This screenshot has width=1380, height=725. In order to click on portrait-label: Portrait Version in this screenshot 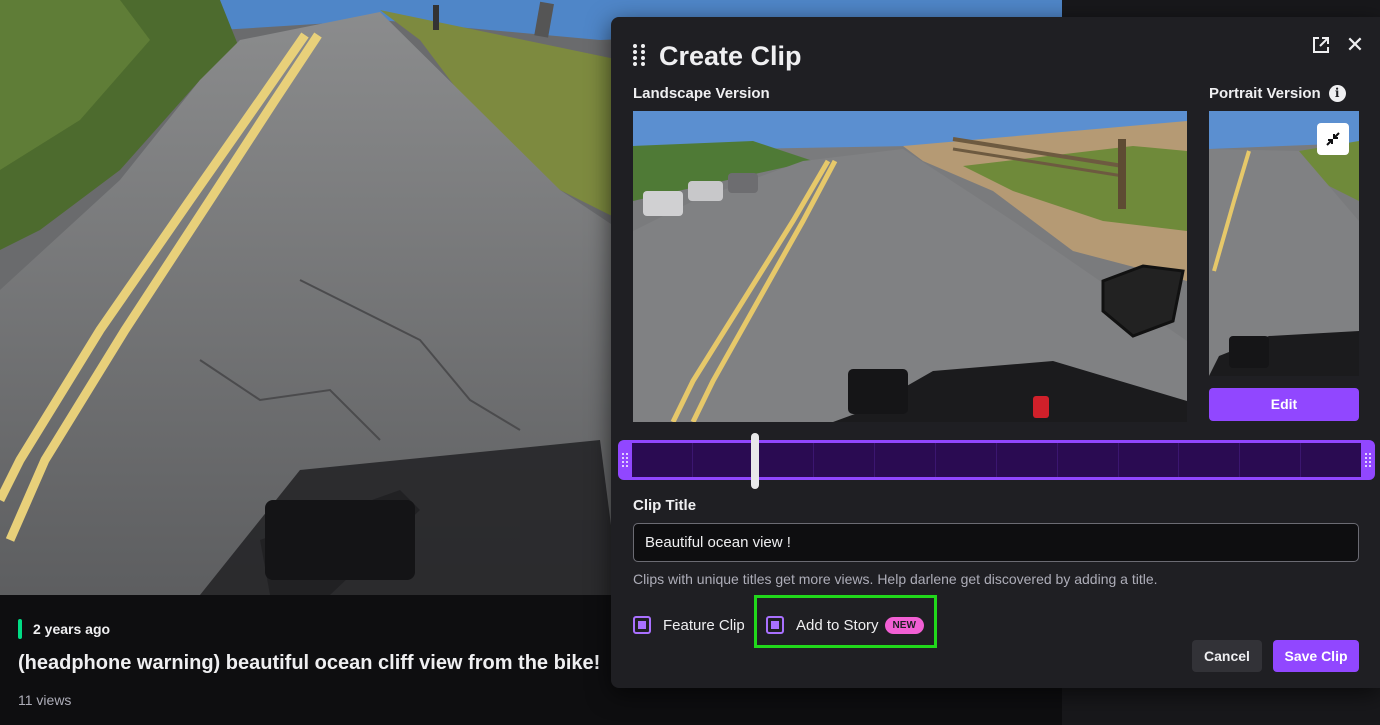, I will do `click(1265, 93)`.